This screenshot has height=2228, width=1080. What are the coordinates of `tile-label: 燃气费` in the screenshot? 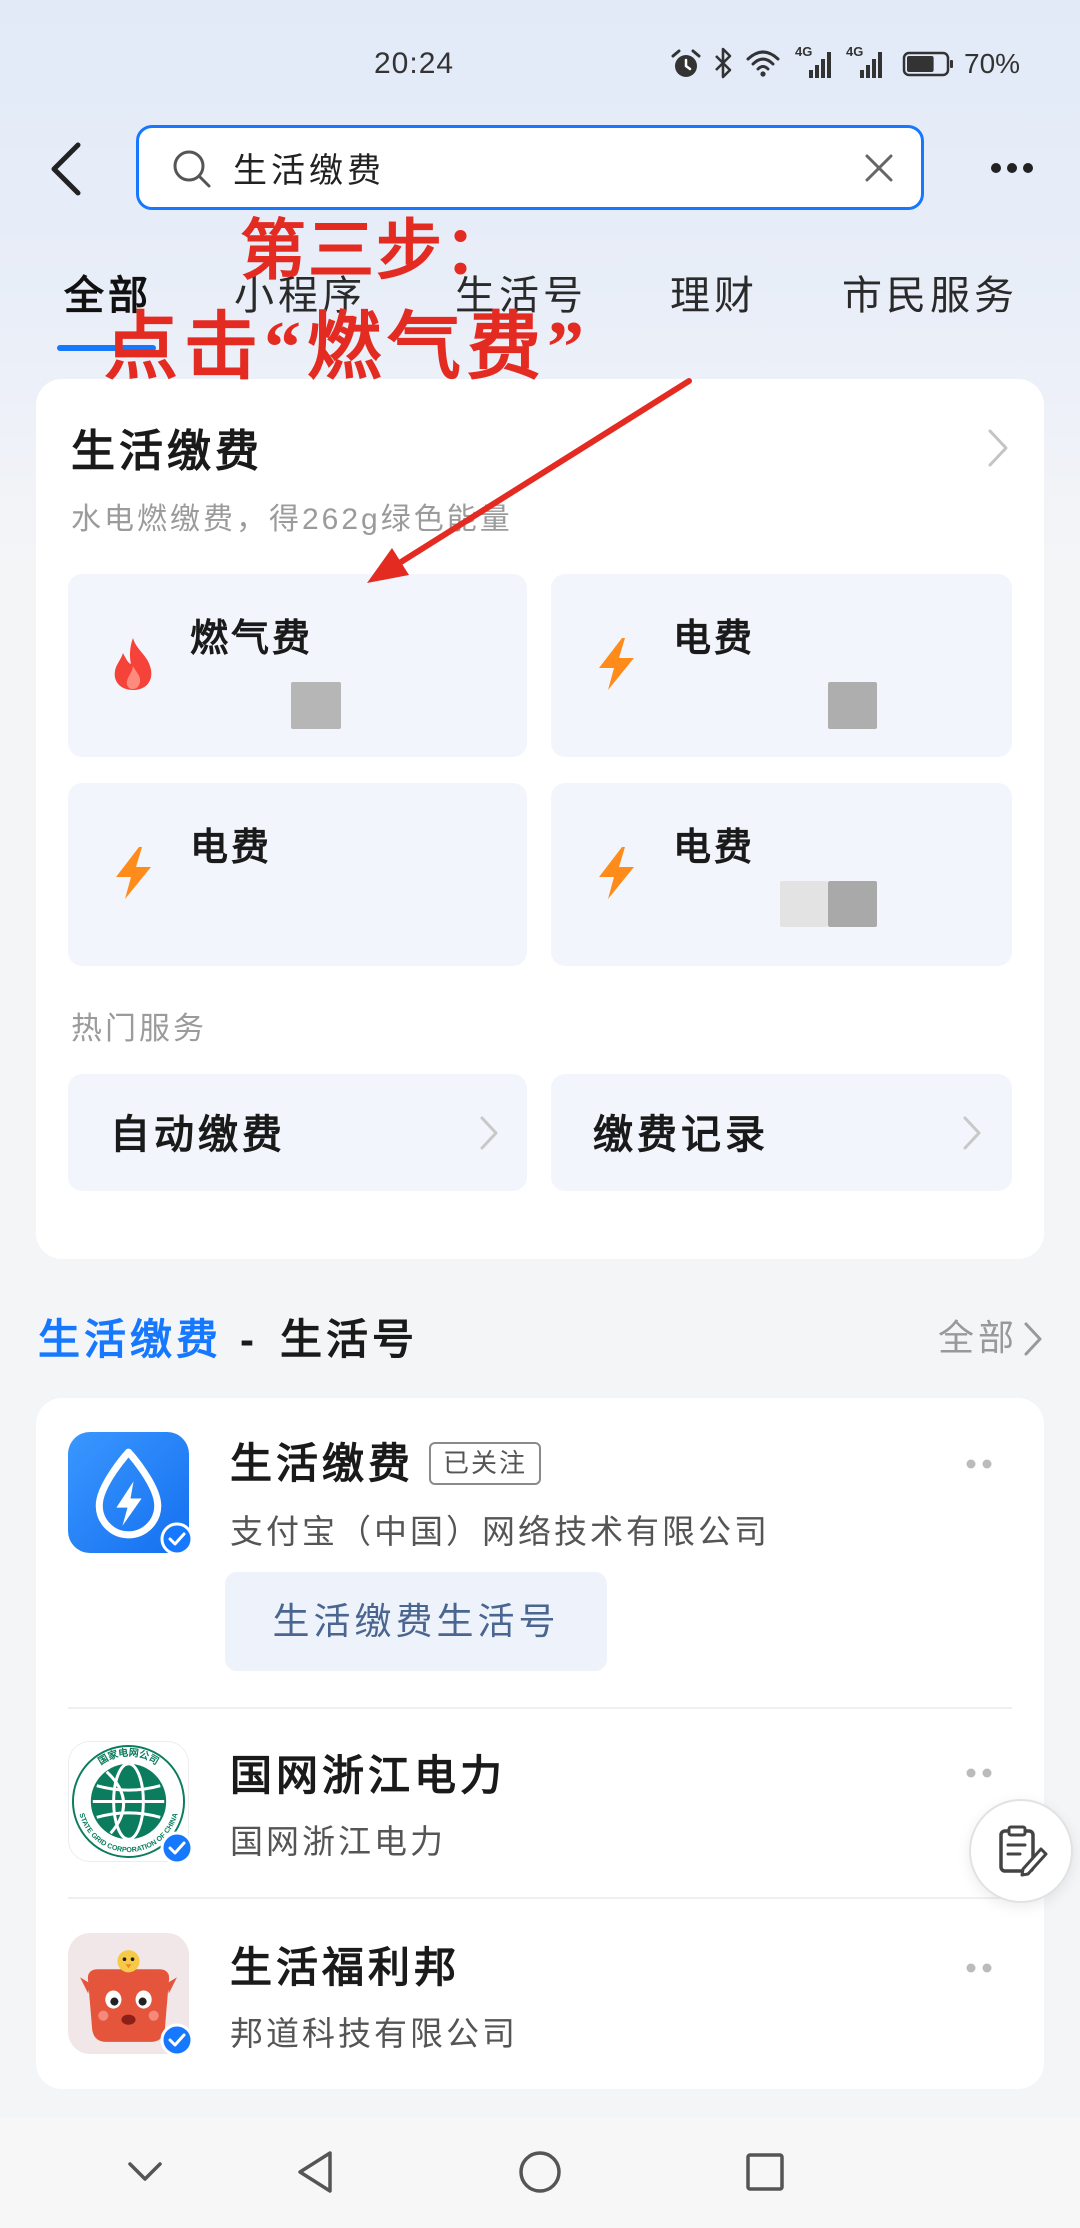 It's located at (252, 639).